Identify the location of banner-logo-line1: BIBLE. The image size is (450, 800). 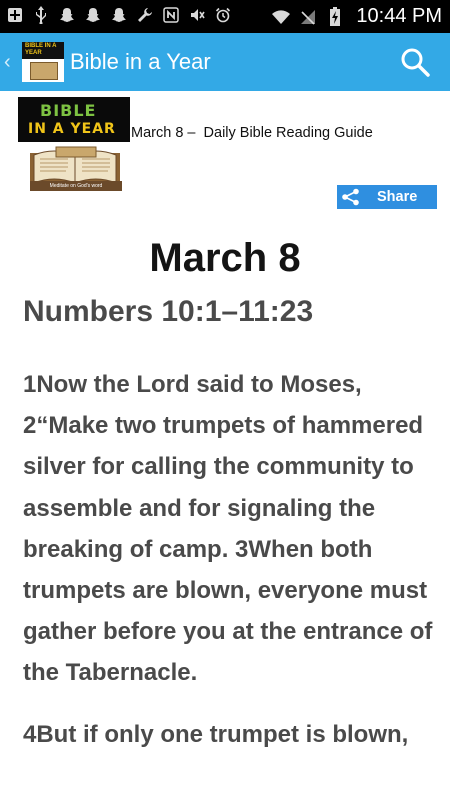
(68, 110).